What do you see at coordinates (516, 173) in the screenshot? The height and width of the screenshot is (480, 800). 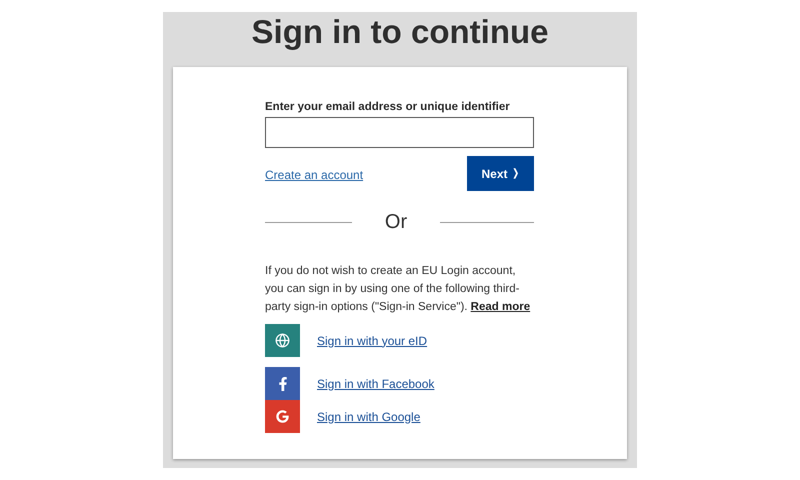 I see `chevron-icon: ❭` at bounding box center [516, 173].